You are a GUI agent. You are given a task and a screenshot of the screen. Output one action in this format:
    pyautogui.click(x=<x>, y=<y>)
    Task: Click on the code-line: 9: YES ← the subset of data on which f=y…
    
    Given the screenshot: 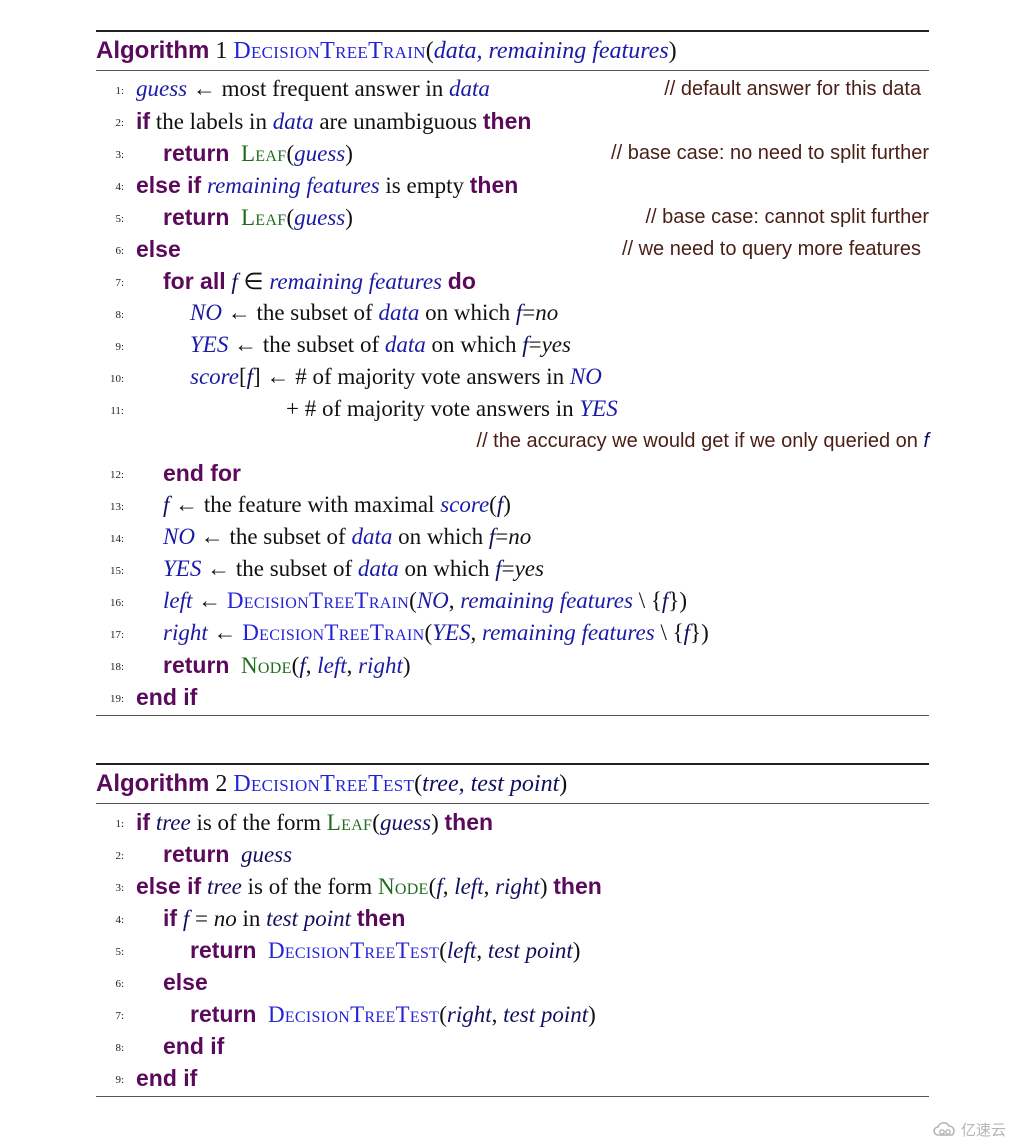 What is the action you would take?
    pyautogui.click(x=512, y=345)
    